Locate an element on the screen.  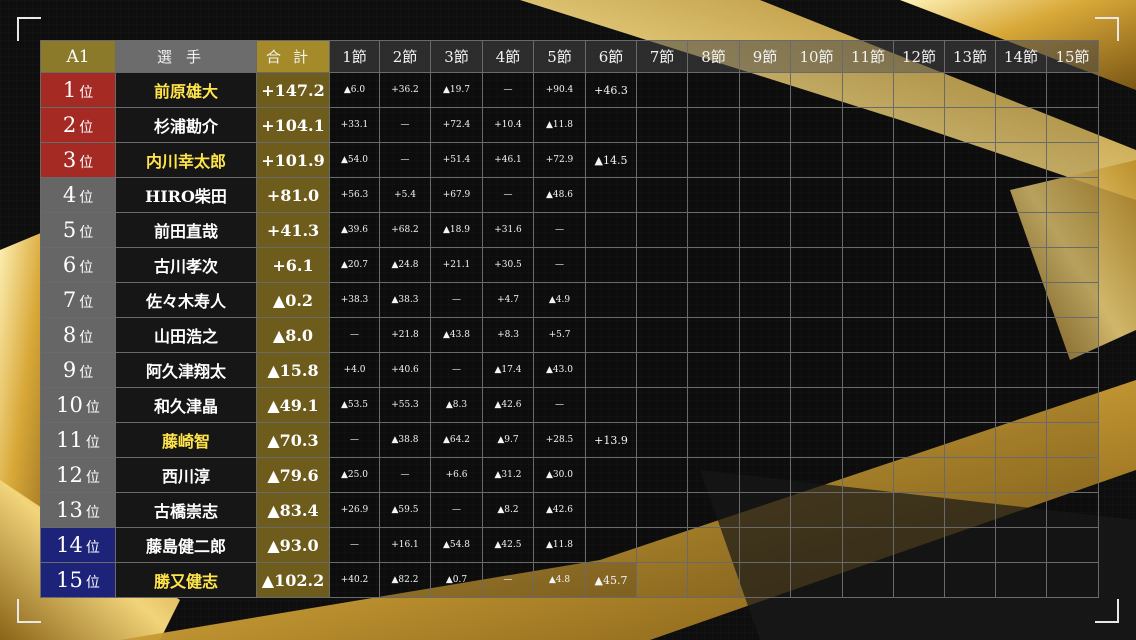
section-header: 10節 is located at coordinates (816, 56).